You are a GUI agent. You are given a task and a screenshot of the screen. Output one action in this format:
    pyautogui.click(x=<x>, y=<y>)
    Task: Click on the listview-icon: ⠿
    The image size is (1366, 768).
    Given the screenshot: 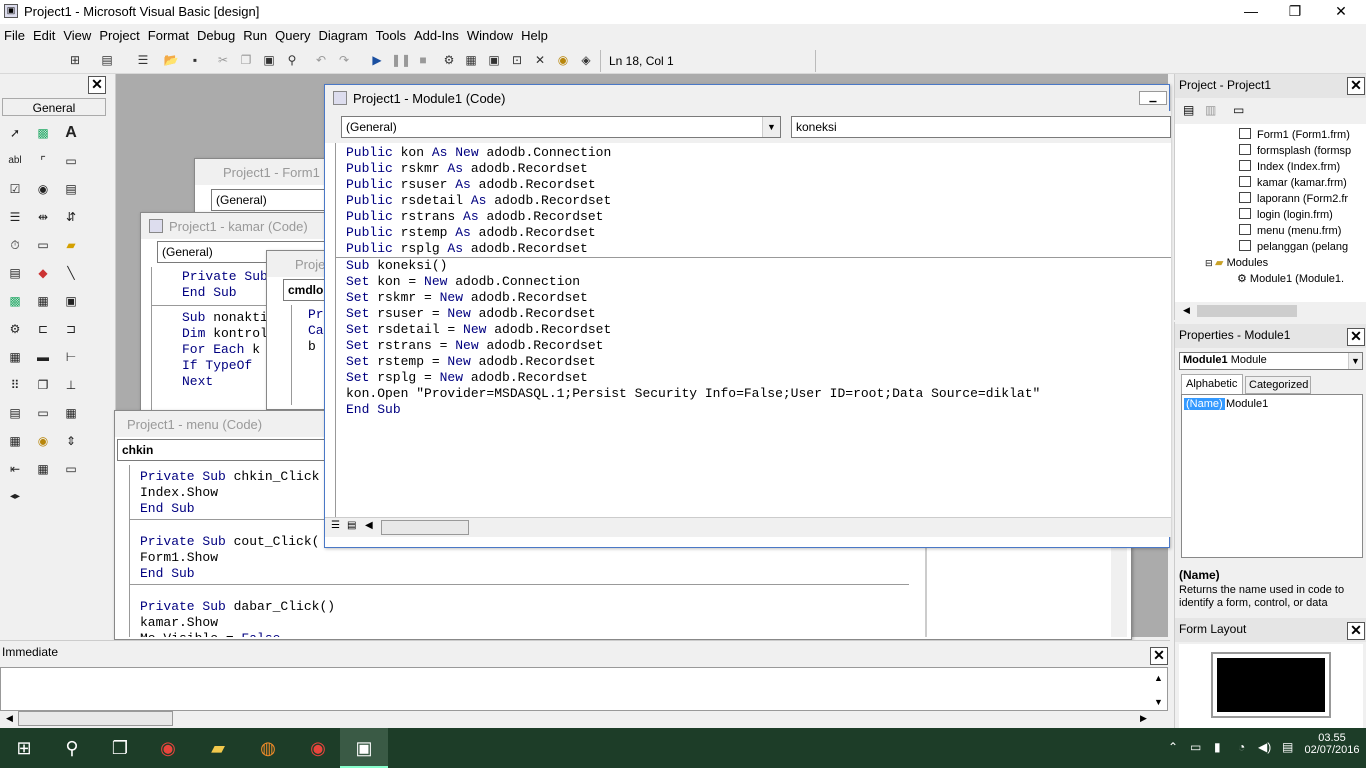 What is the action you would take?
    pyautogui.click(x=15, y=385)
    